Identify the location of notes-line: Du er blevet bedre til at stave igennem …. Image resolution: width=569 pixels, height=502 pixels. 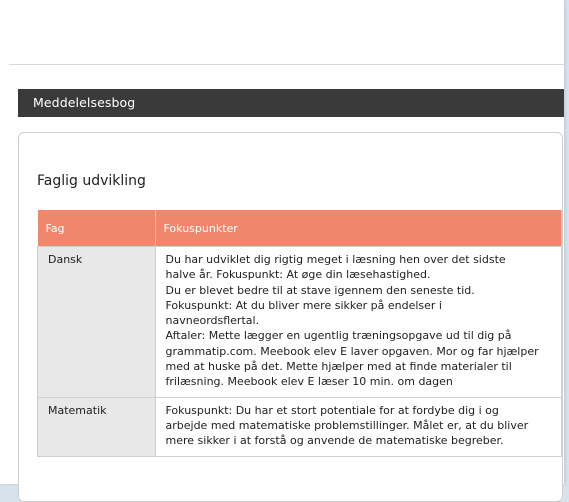
(320, 290).